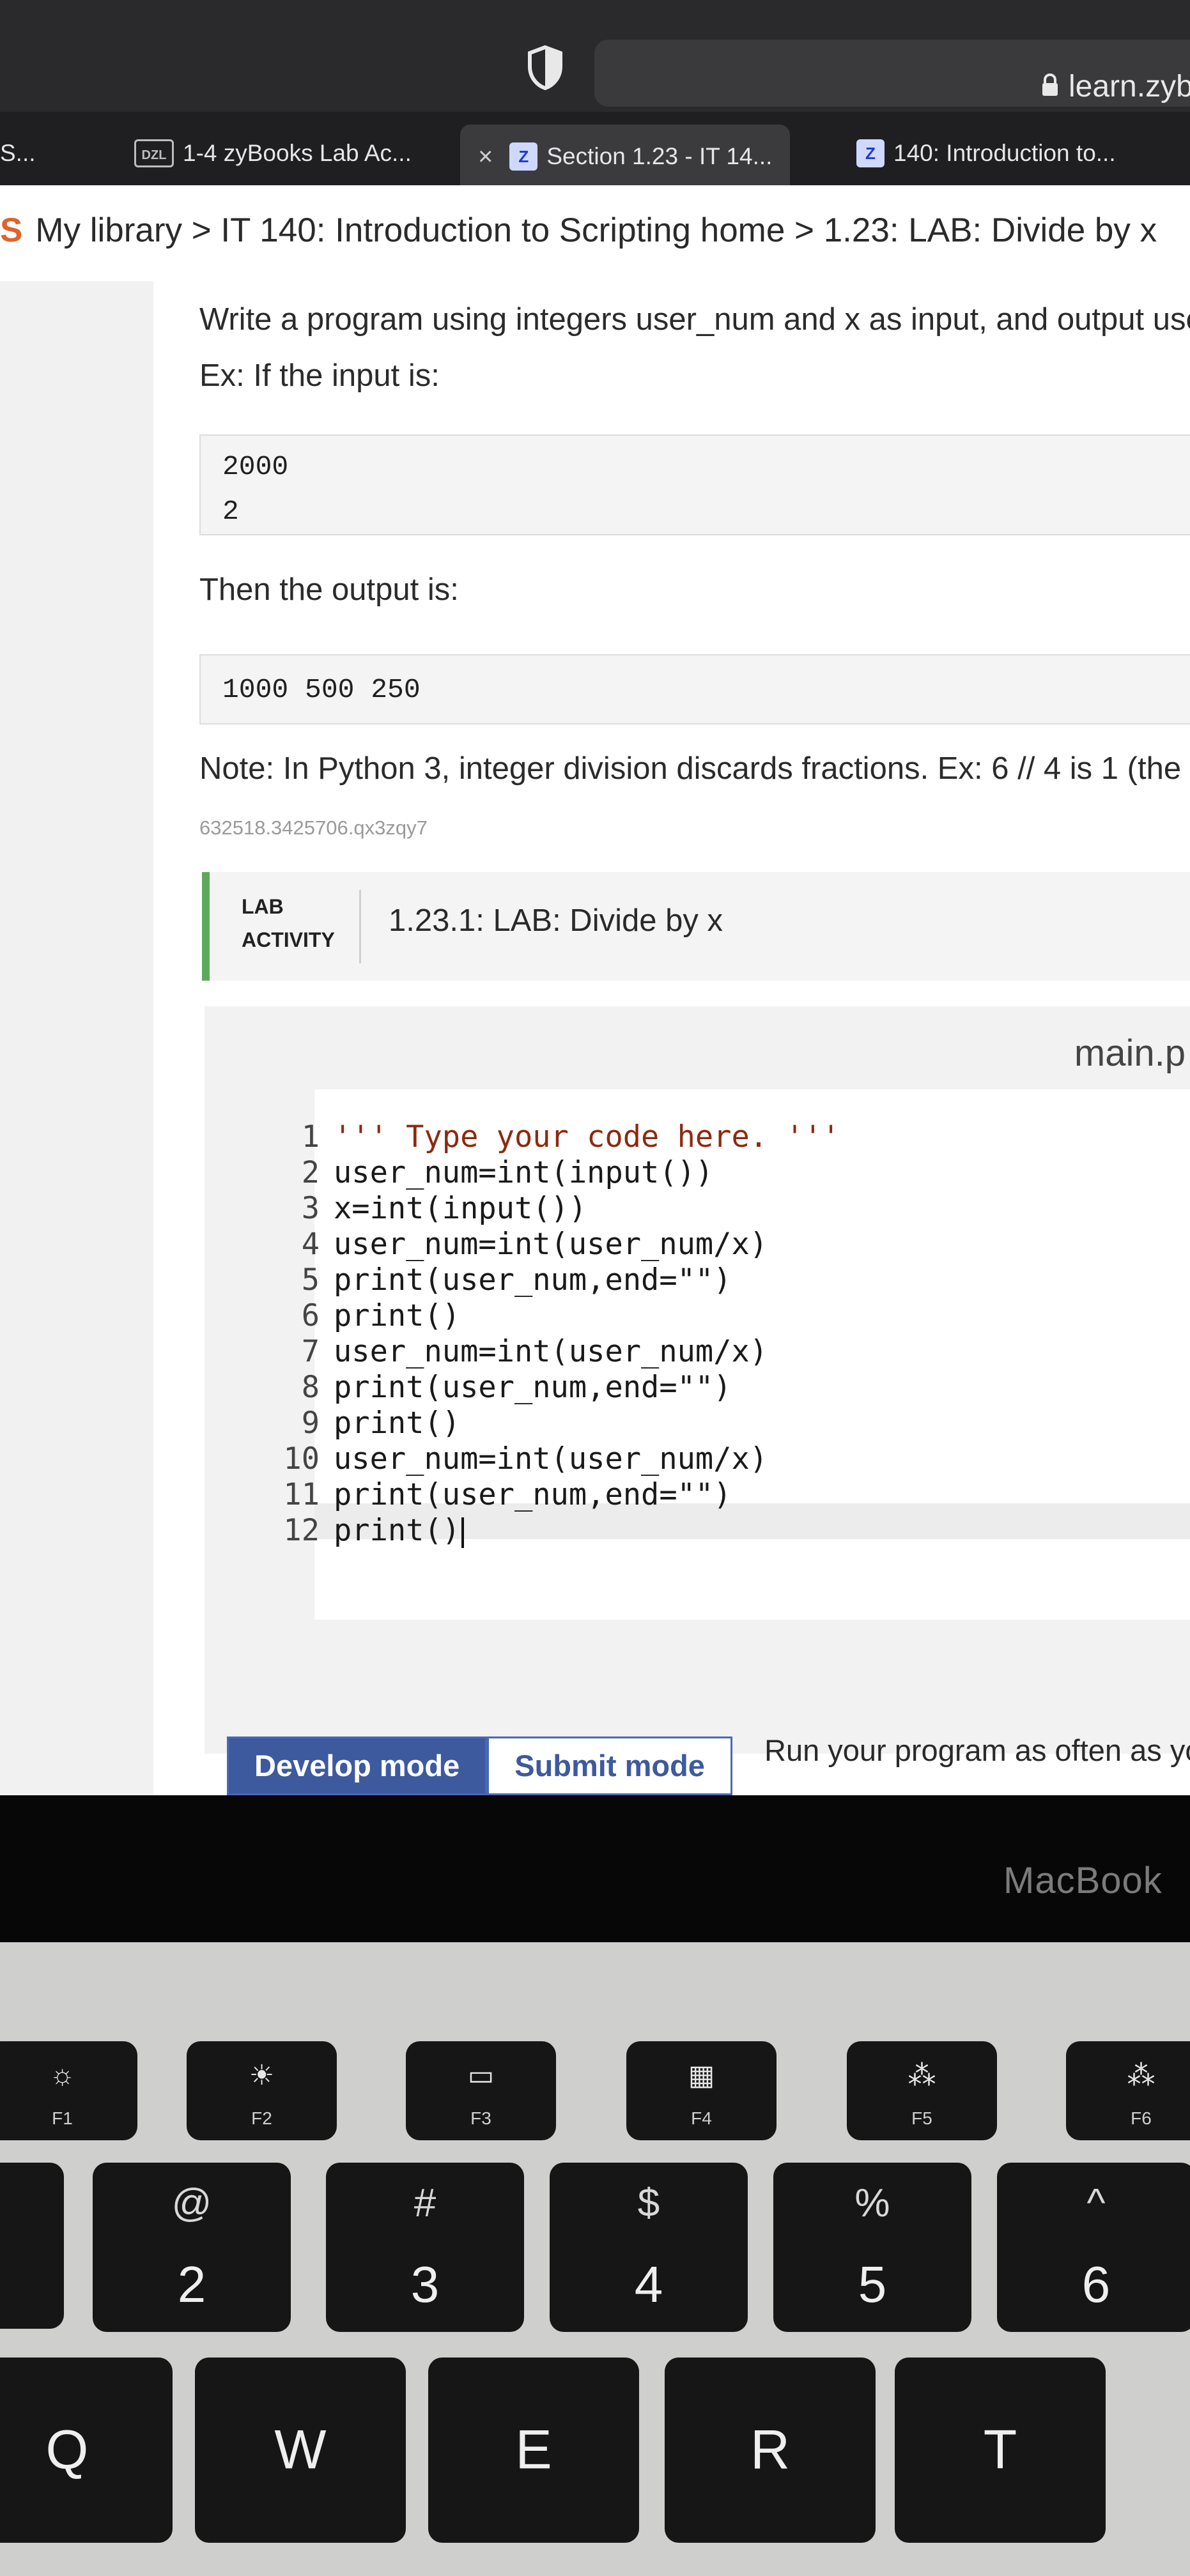 The height and width of the screenshot is (2576, 1190). I want to click on line-number: 2, so click(310, 1172).